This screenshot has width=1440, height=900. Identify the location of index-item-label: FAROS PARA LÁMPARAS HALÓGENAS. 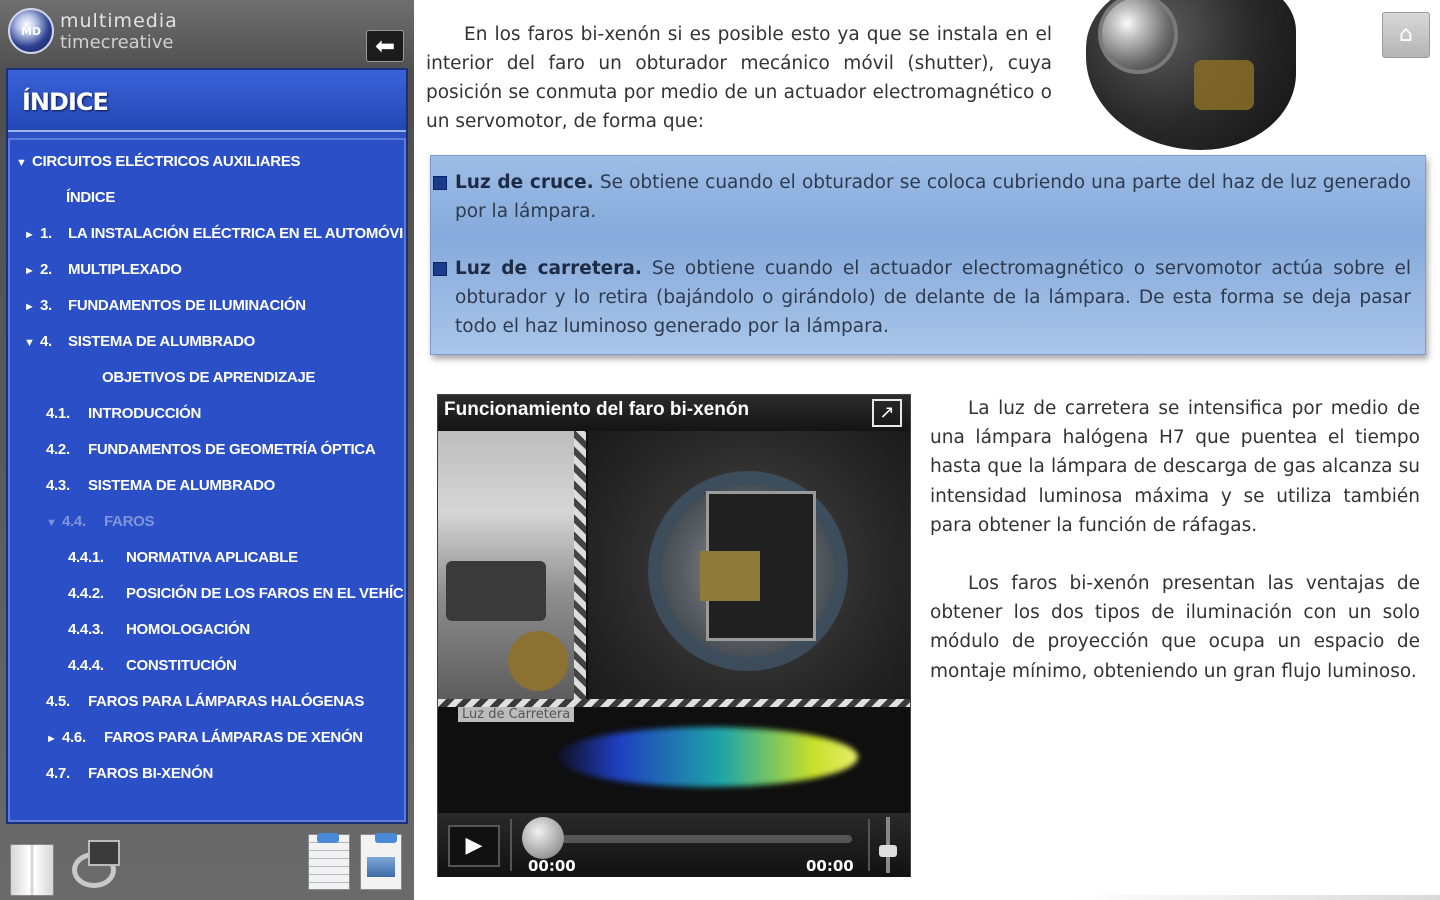
(226, 701).